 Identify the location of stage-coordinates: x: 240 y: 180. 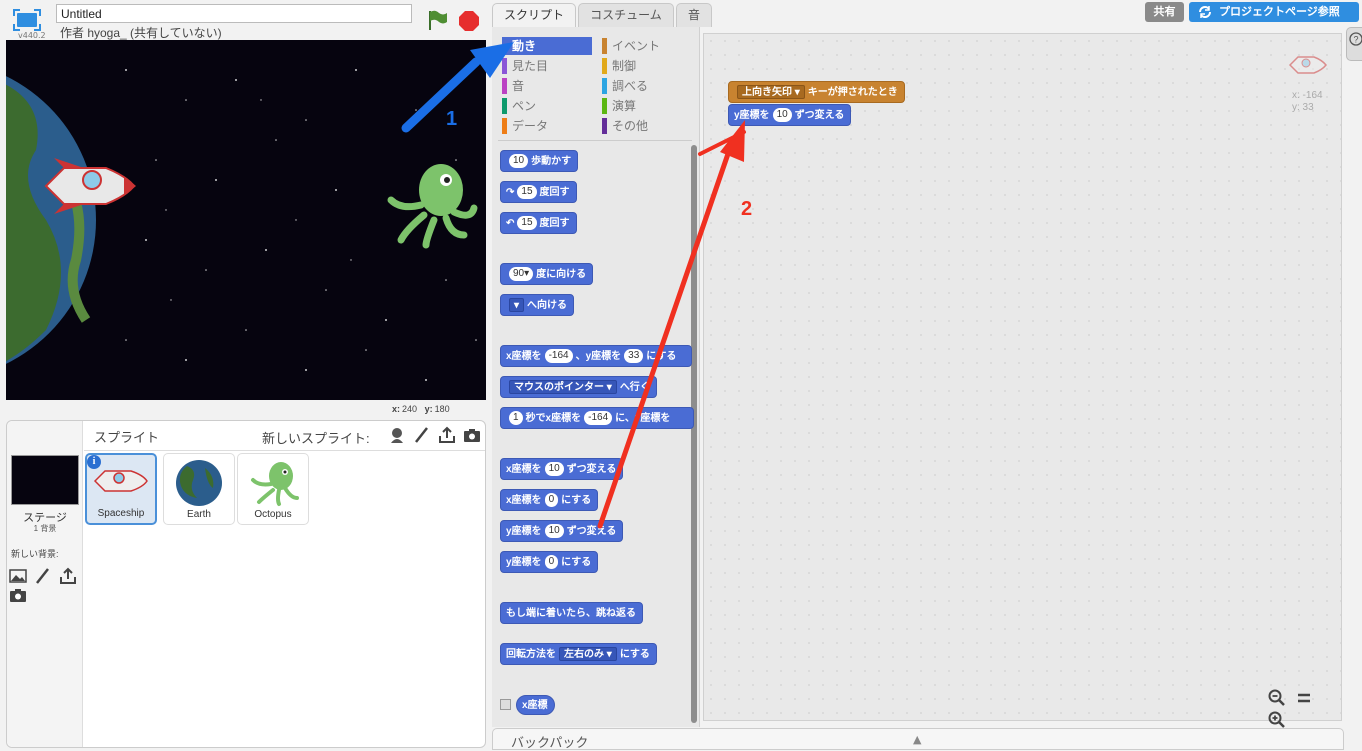
(421, 409).